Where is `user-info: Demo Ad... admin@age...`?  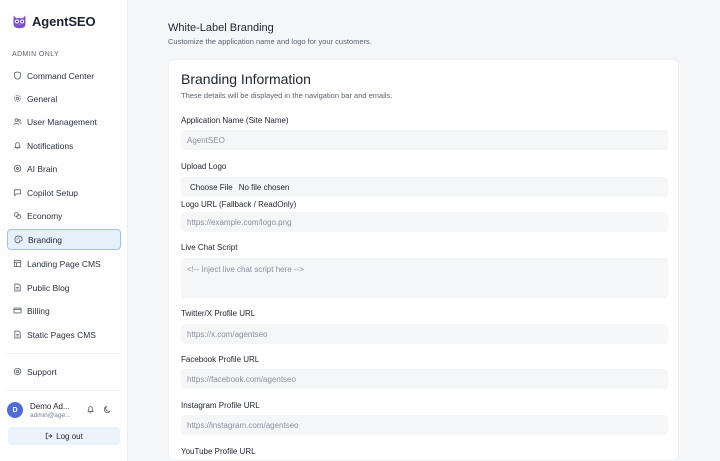
user-info: Demo Ad... admin@age... is located at coordinates (55, 410).